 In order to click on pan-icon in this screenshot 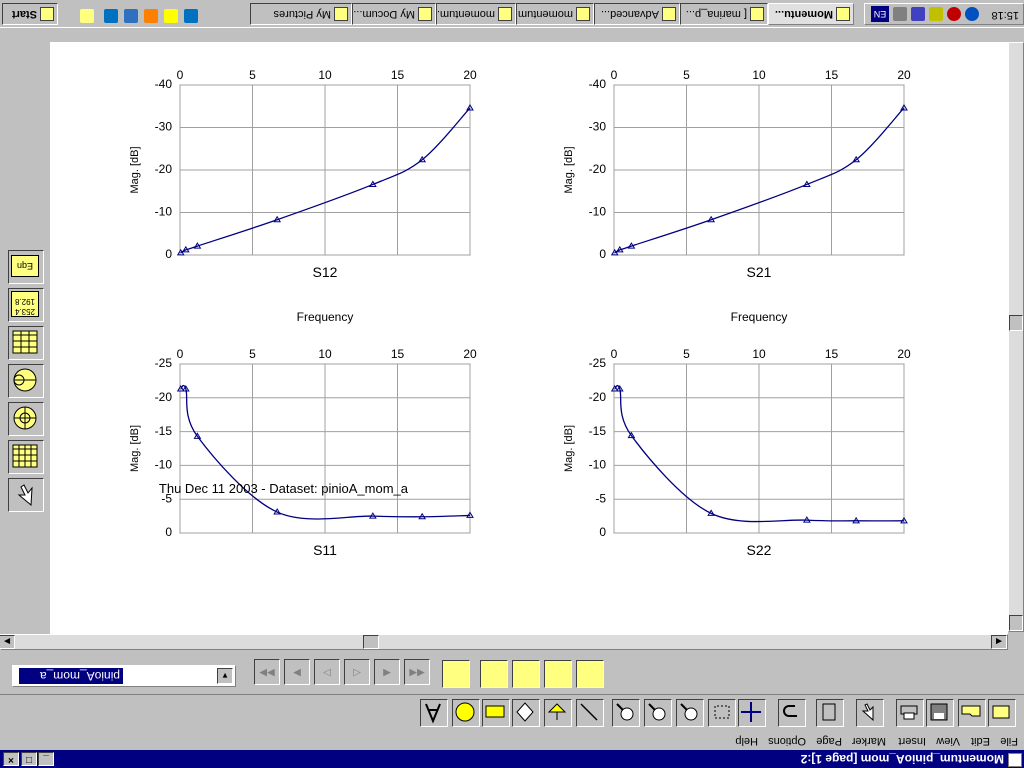, I will do `click(752, 713)`.